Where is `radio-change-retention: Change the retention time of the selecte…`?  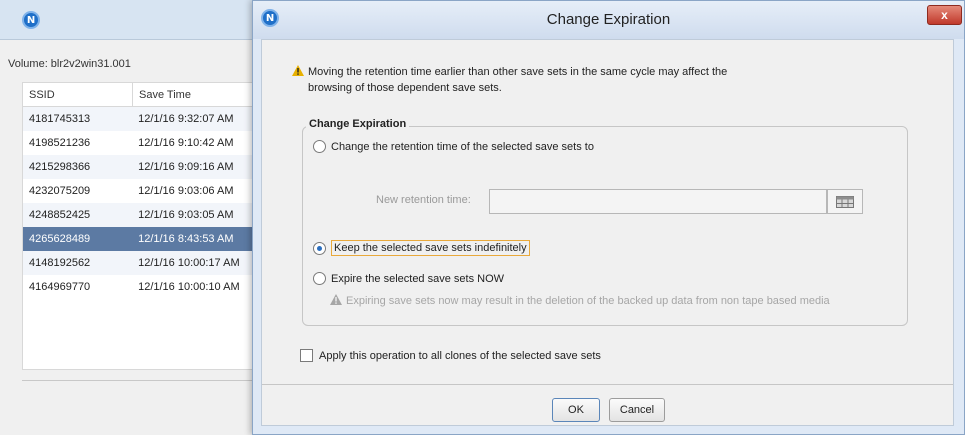 radio-change-retention: Change the retention time of the selecte… is located at coordinates (453, 146).